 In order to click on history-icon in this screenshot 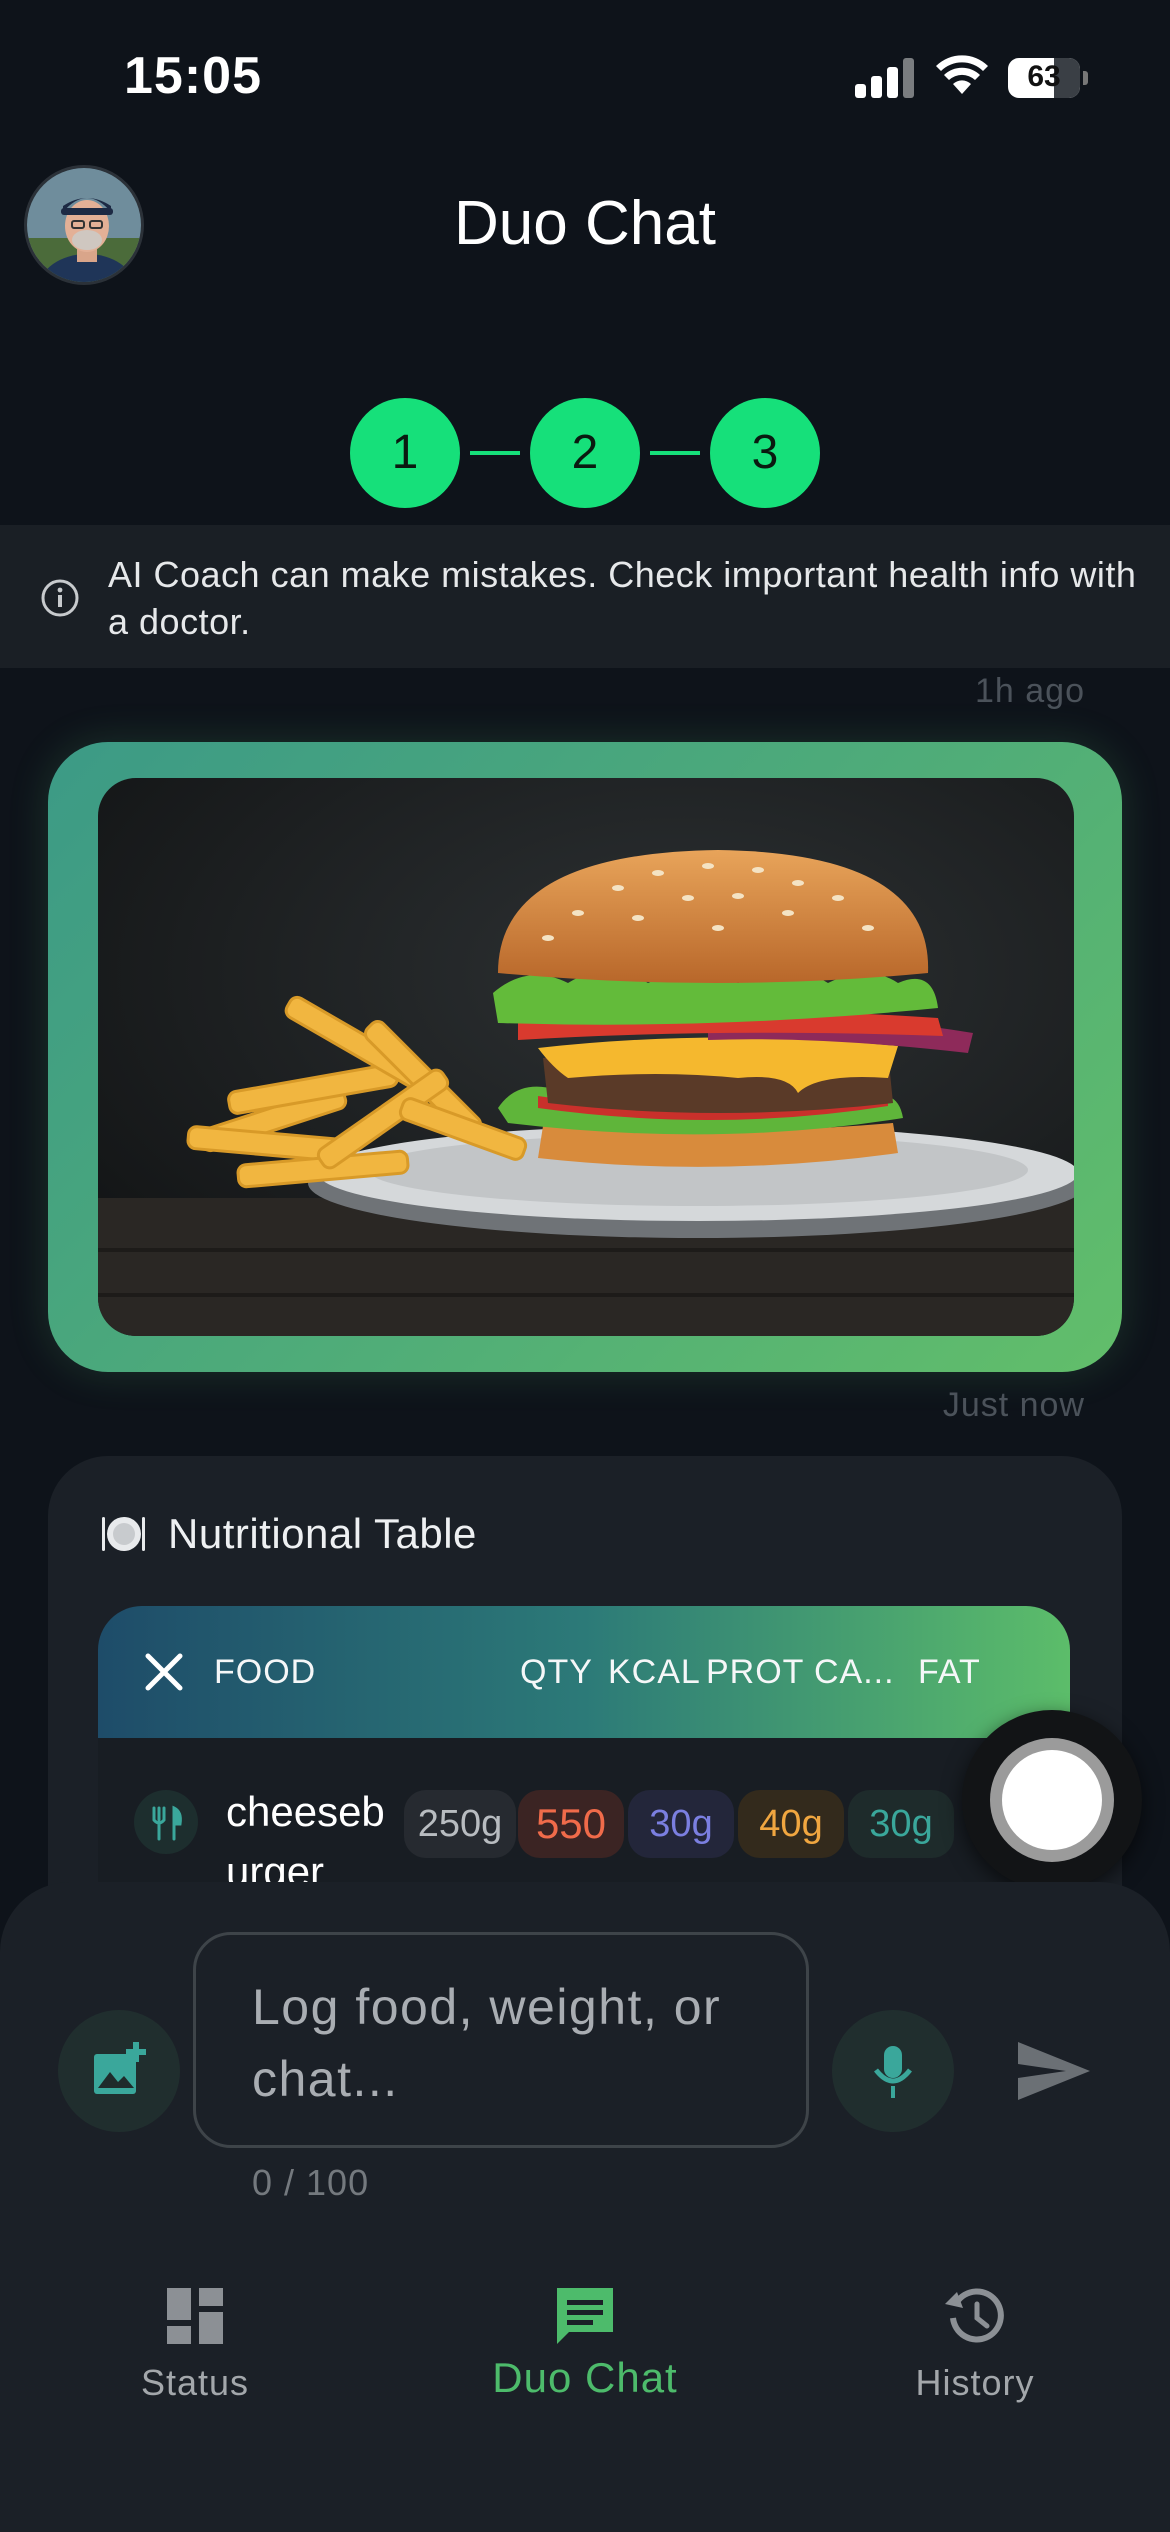, I will do `click(974, 2315)`.